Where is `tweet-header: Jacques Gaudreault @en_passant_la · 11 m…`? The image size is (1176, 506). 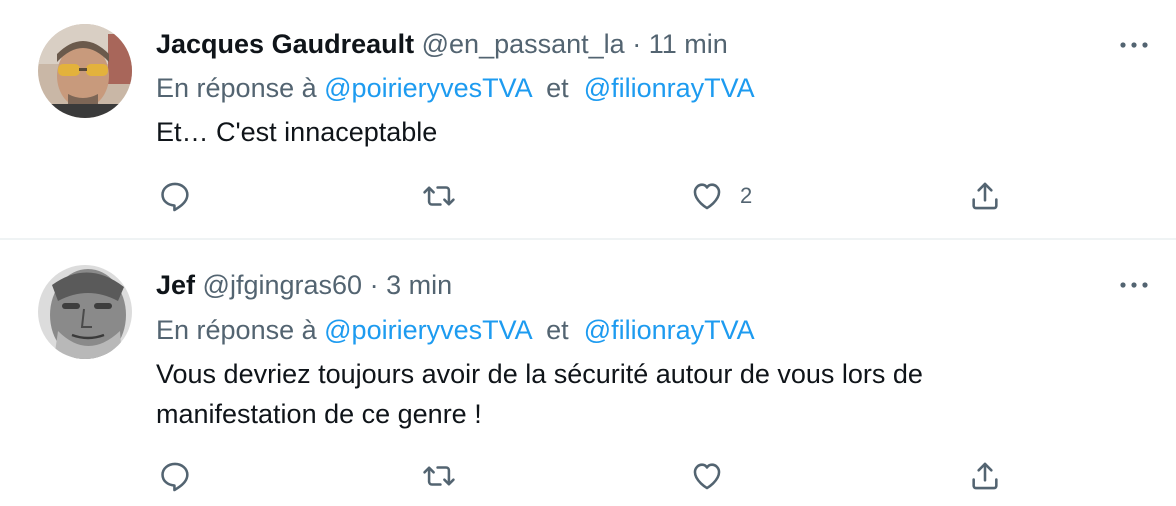
tweet-header: Jacques Gaudreault @en_passant_la · 11 m… is located at coordinates (442, 44).